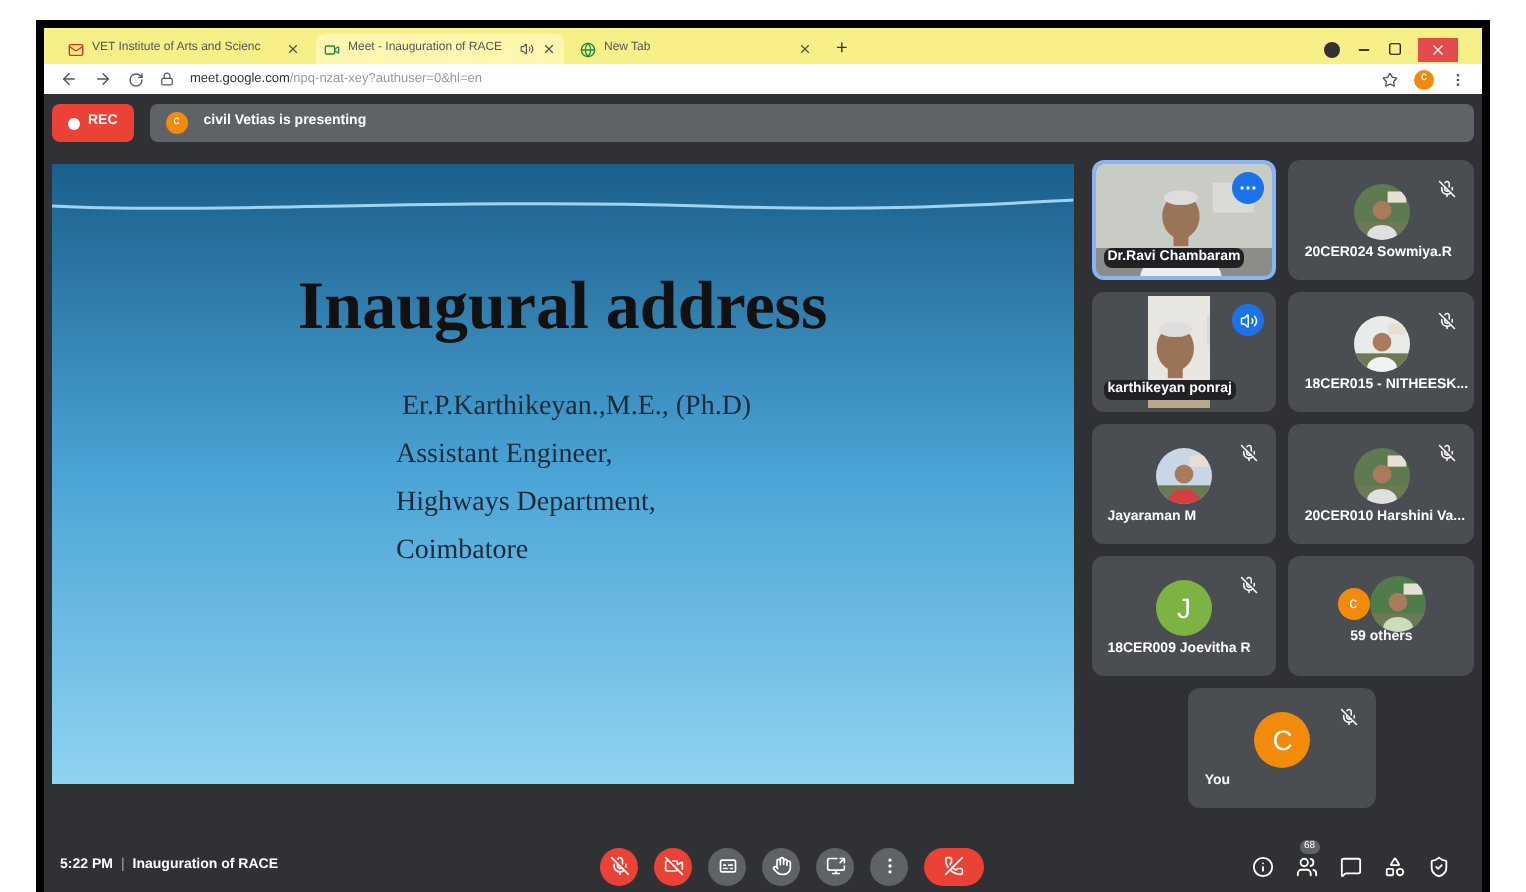 This screenshot has height=892, width=1526. Describe the element at coordinates (1184, 608) in the screenshot. I see `avatar-initial: J` at that location.